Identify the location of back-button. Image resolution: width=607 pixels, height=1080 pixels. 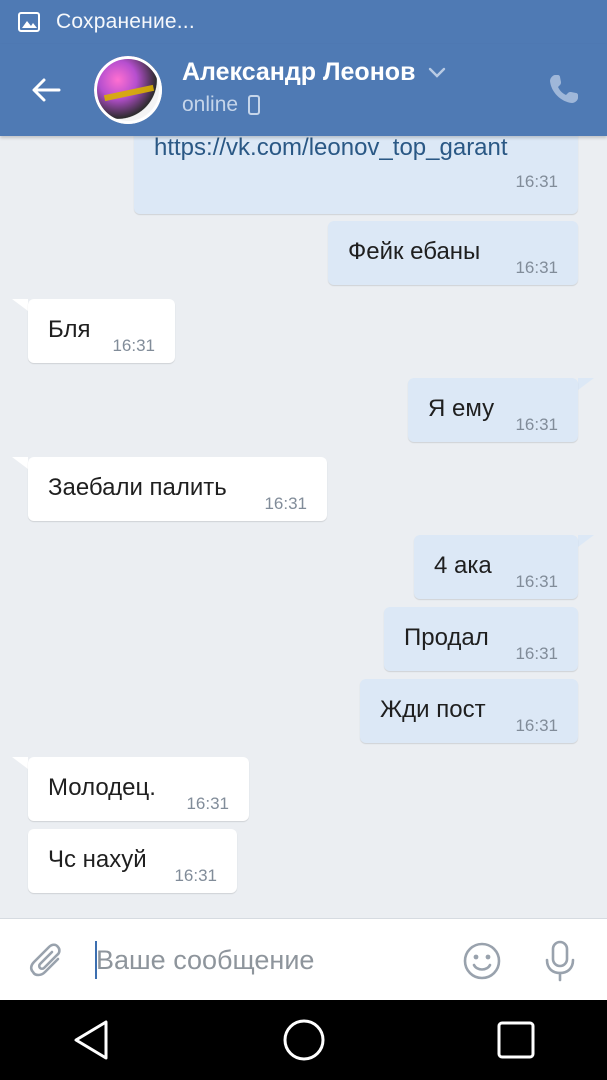
(46, 90).